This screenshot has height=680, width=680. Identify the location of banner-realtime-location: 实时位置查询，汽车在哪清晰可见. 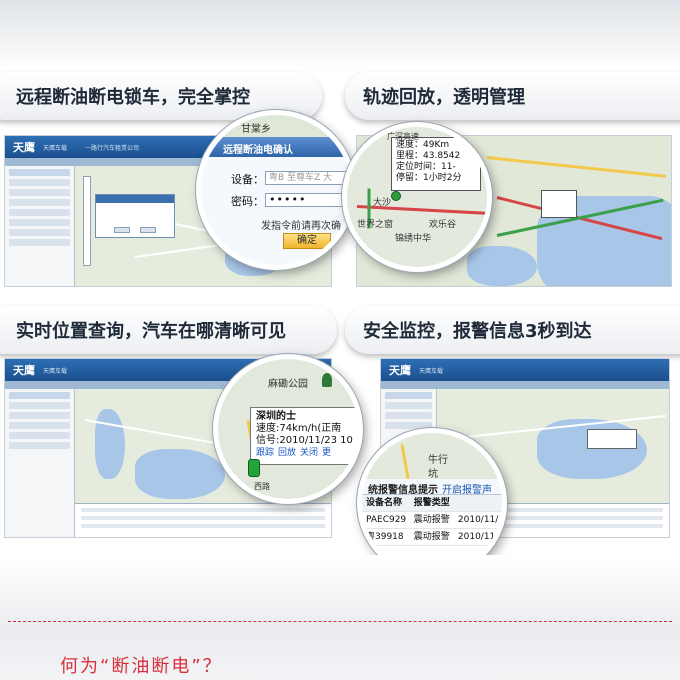
(168, 330).